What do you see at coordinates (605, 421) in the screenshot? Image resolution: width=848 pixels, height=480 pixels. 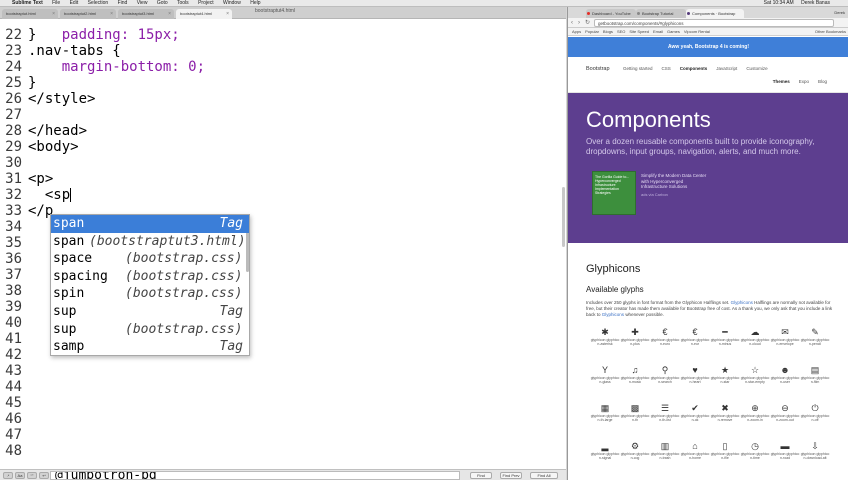 I see `glyph-cell: ▦ glyphicon glyphicon-th-large` at bounding box center [605, 421].